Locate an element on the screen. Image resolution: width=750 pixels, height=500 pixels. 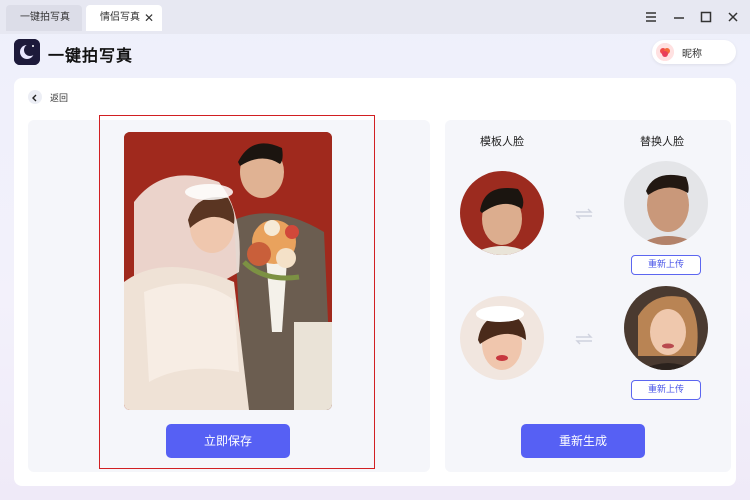
moon-icon is located at coordinates (27, 52).